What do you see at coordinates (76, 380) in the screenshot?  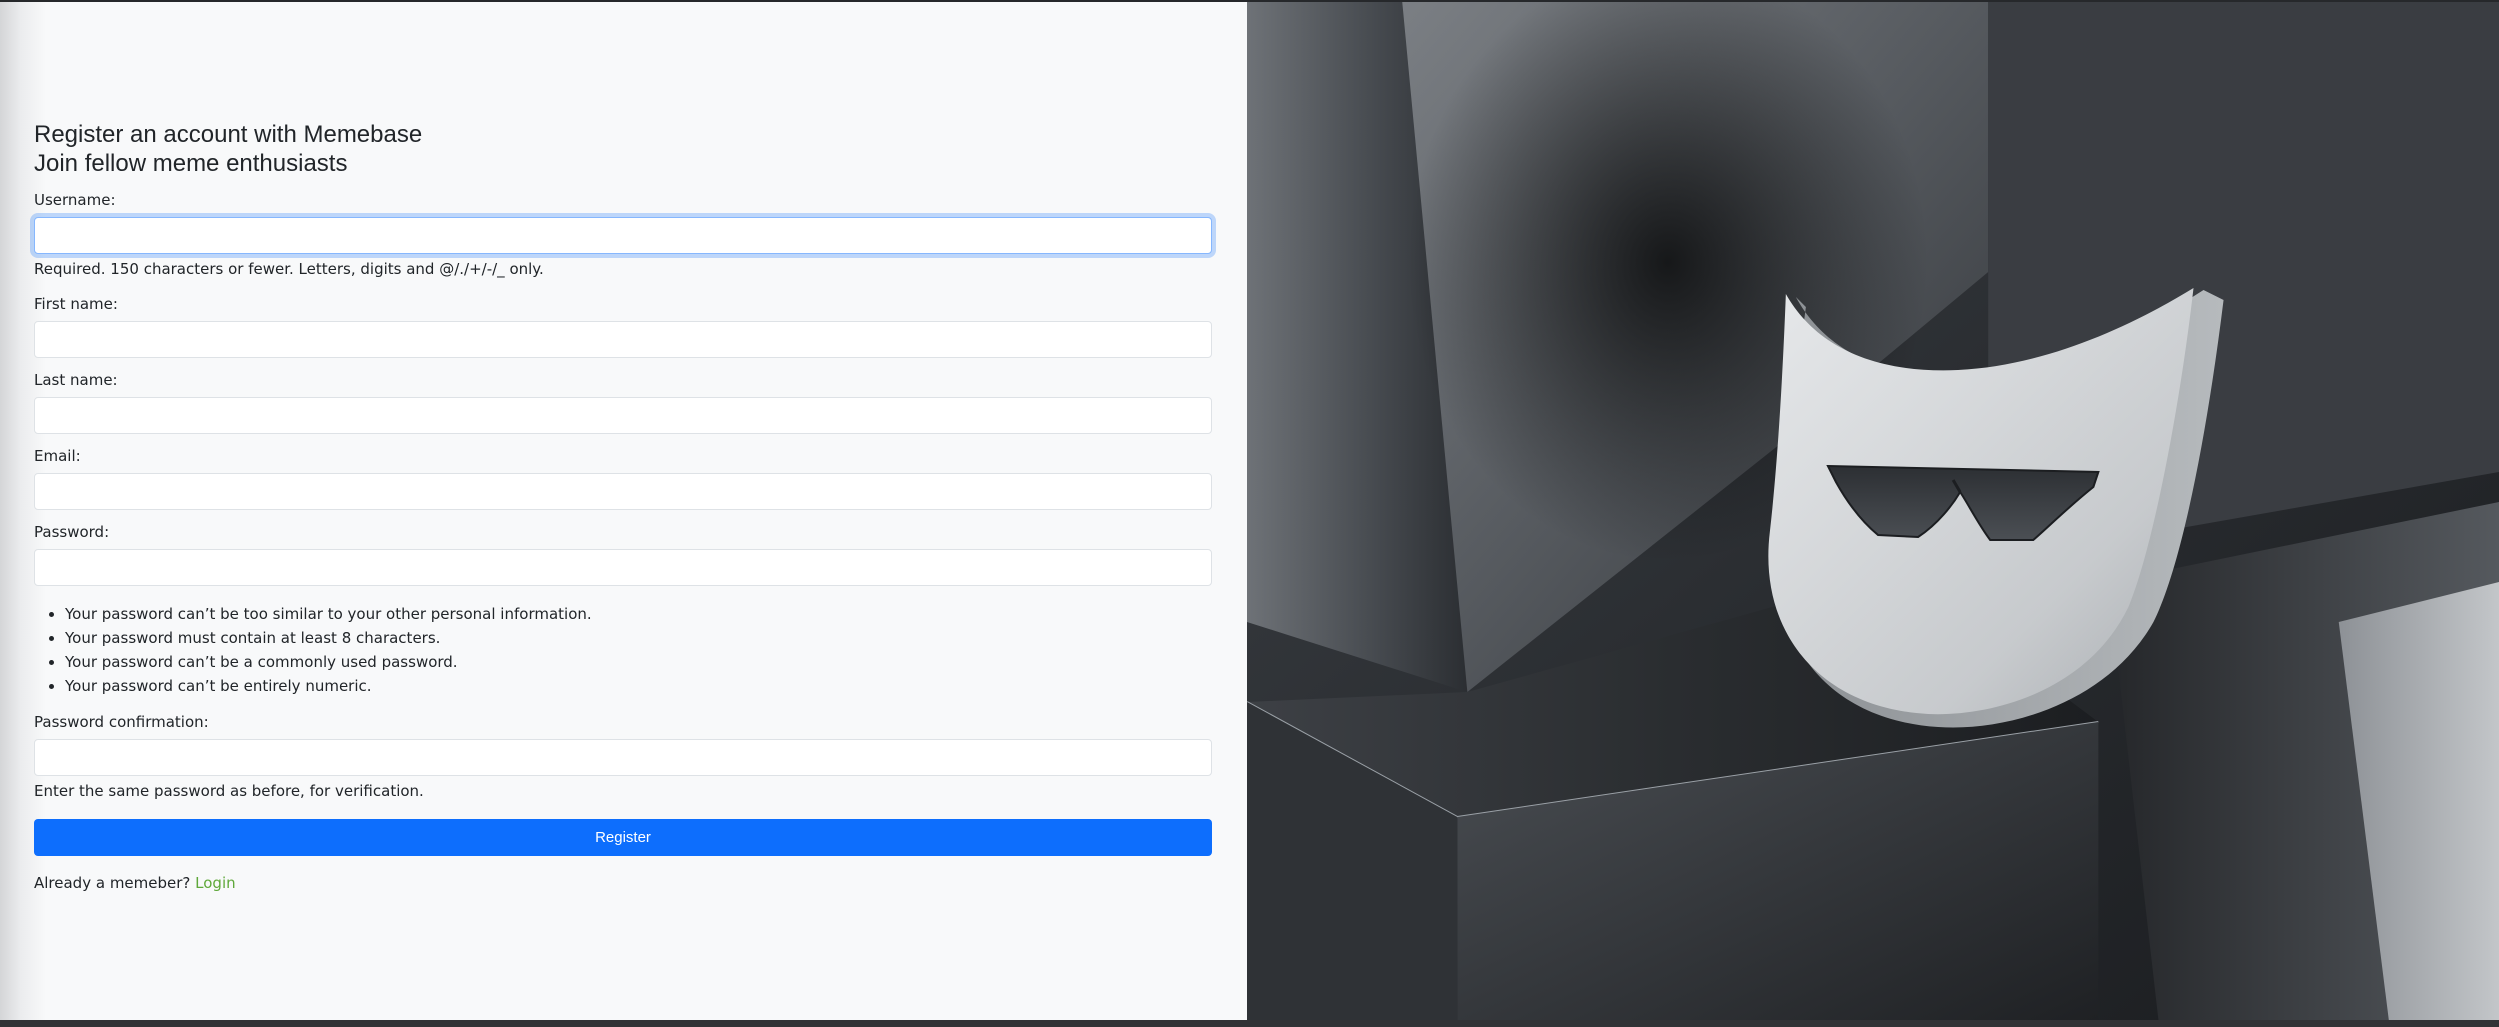 I see `last-name-label: Last name:` at bounding box center [76, 380].